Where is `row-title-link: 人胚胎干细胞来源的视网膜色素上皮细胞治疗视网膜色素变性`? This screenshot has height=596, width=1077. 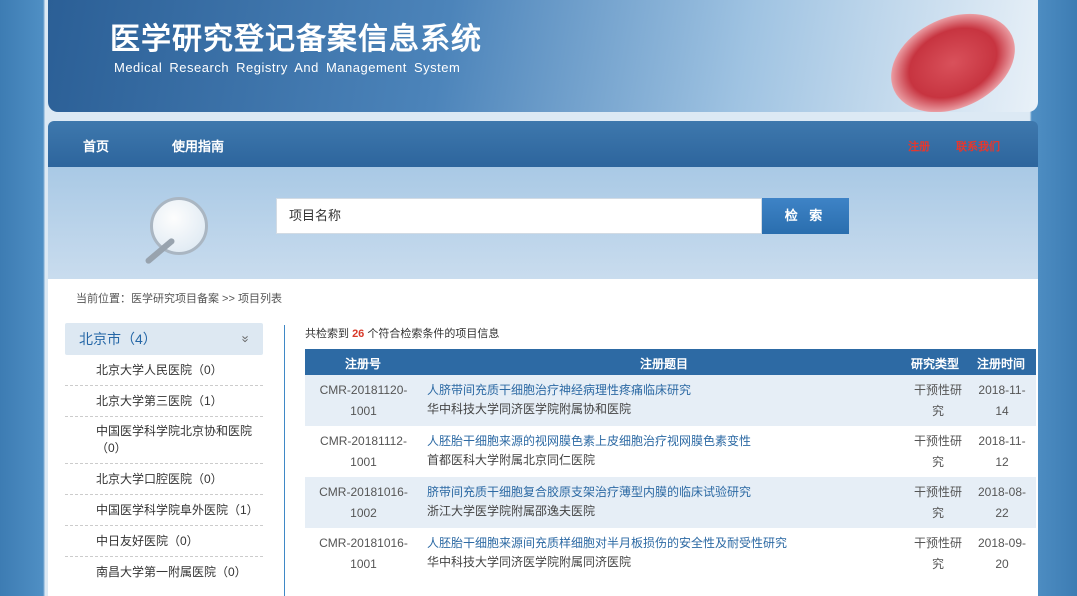
row-title-link: 人胚胎干细胞来源的视网膜色素上皮细胞治疗视网膜色素变性 is located at coordinates (589, 441).